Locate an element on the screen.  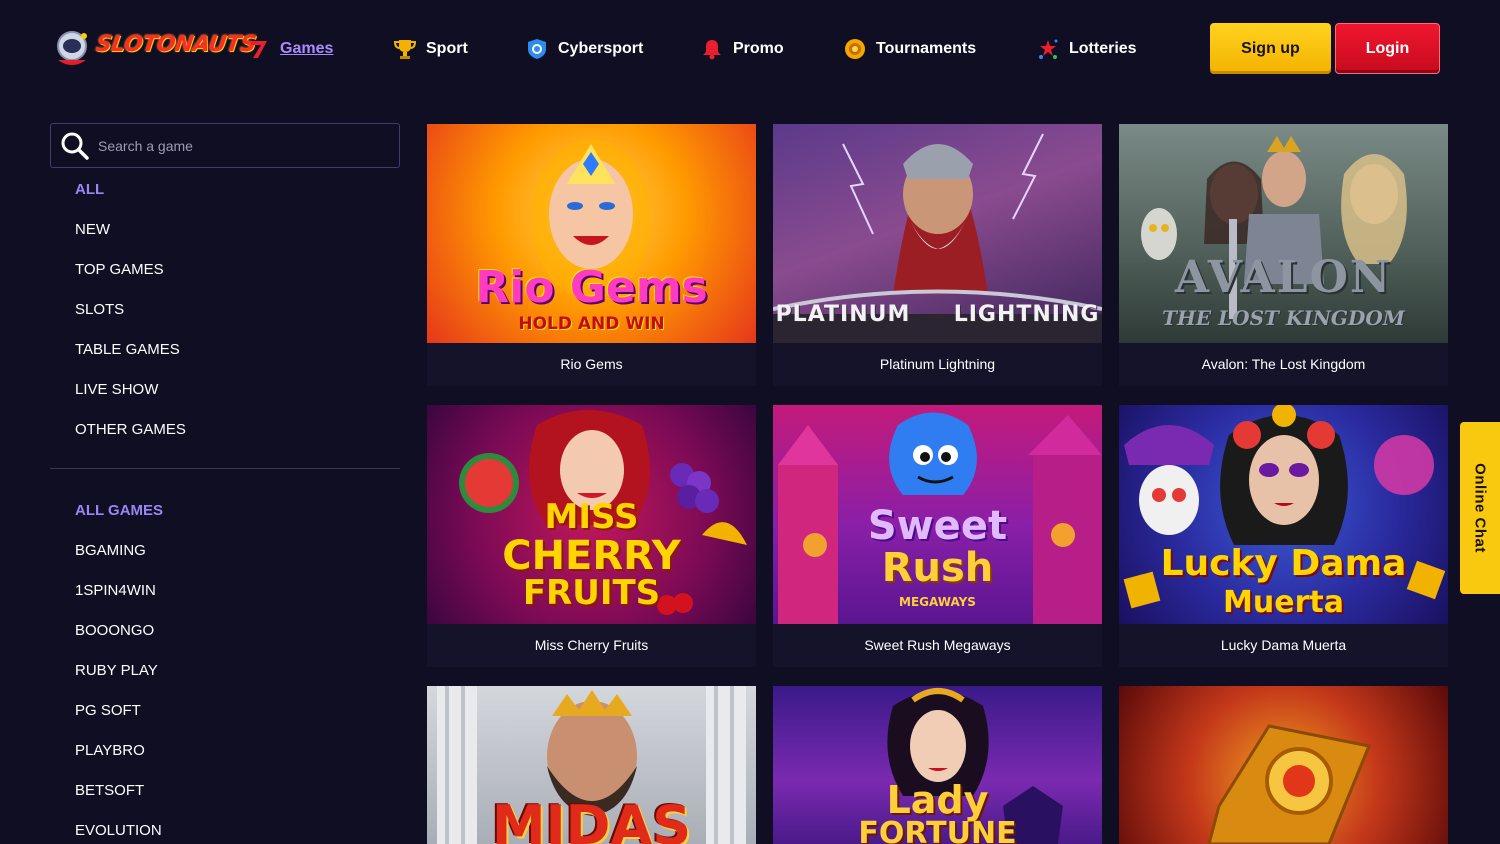
nav-sport: Sport is located at coordinates (431, 49).